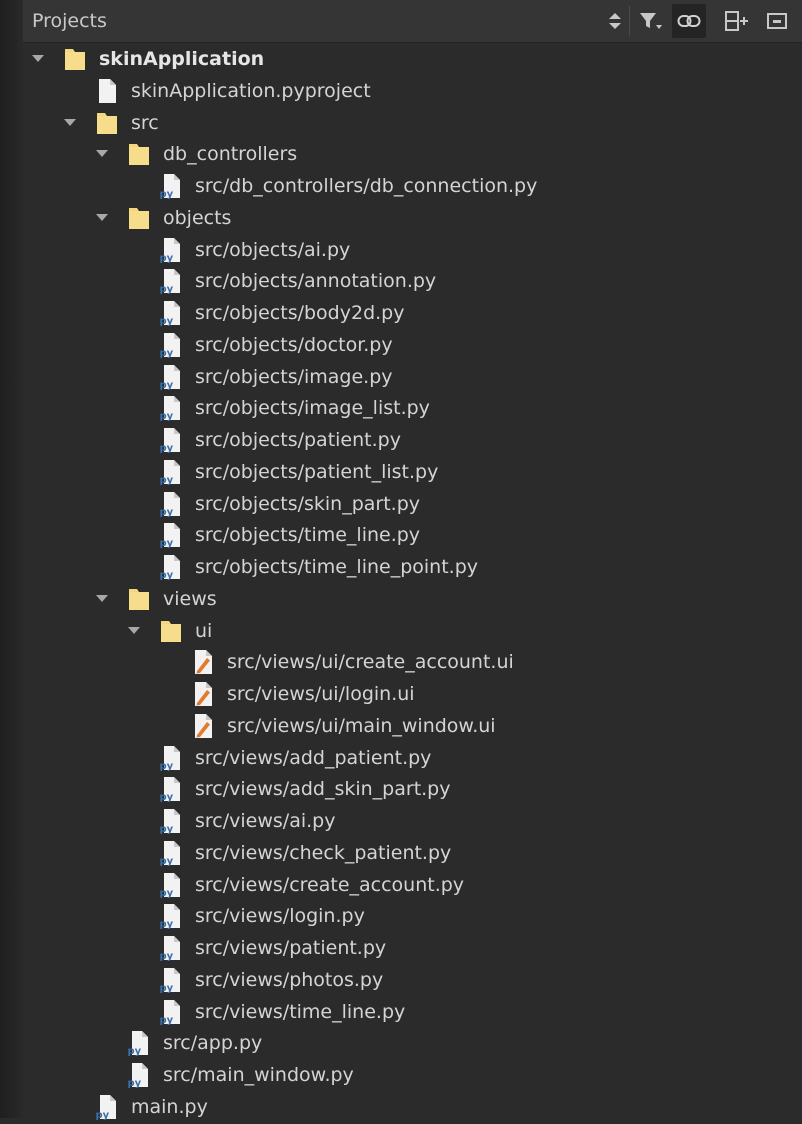  Describe the element at coordinates (190, 598) in the screenshot. I see `tree-item-label: views` at that location.